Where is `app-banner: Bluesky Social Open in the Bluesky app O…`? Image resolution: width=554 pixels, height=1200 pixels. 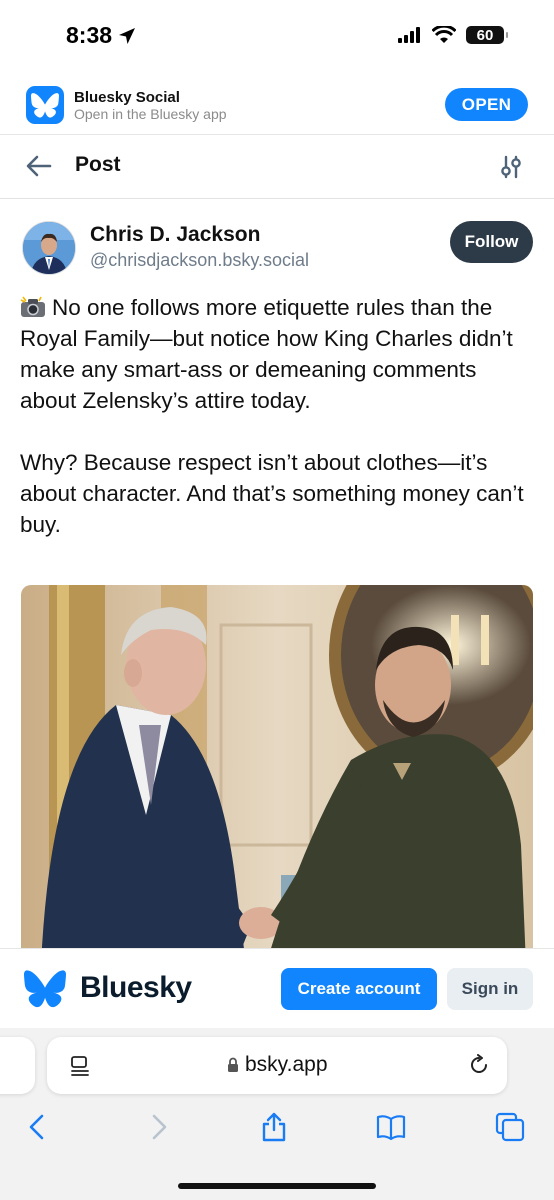
app-banner: Bluesky Social Open in the Bluesky app O… is located at coordinates (277, 103).